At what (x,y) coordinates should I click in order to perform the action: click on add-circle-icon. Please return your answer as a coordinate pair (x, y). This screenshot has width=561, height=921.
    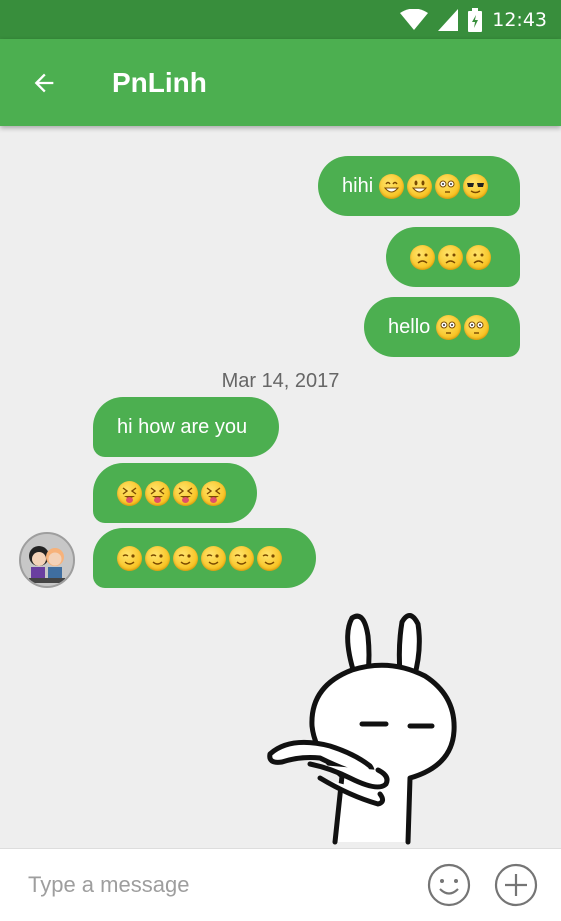
    Looking at the image, I should click on (516, 885).